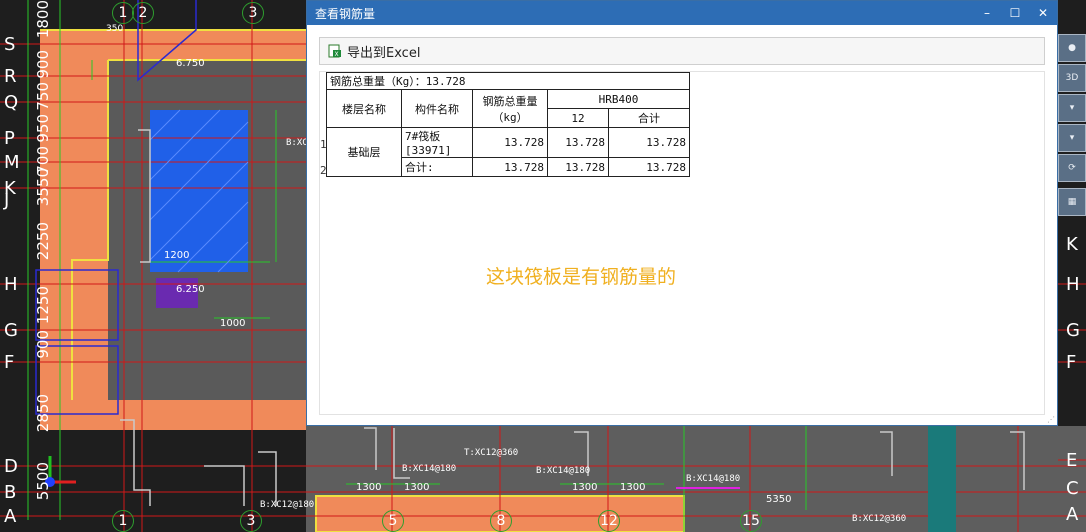 The height and width of the screenshot is (532, 1086). What do you see at coordinates (43, 187) in the screenshot?
I see `dim-3550: 3550` at bounding box center [43, 187].